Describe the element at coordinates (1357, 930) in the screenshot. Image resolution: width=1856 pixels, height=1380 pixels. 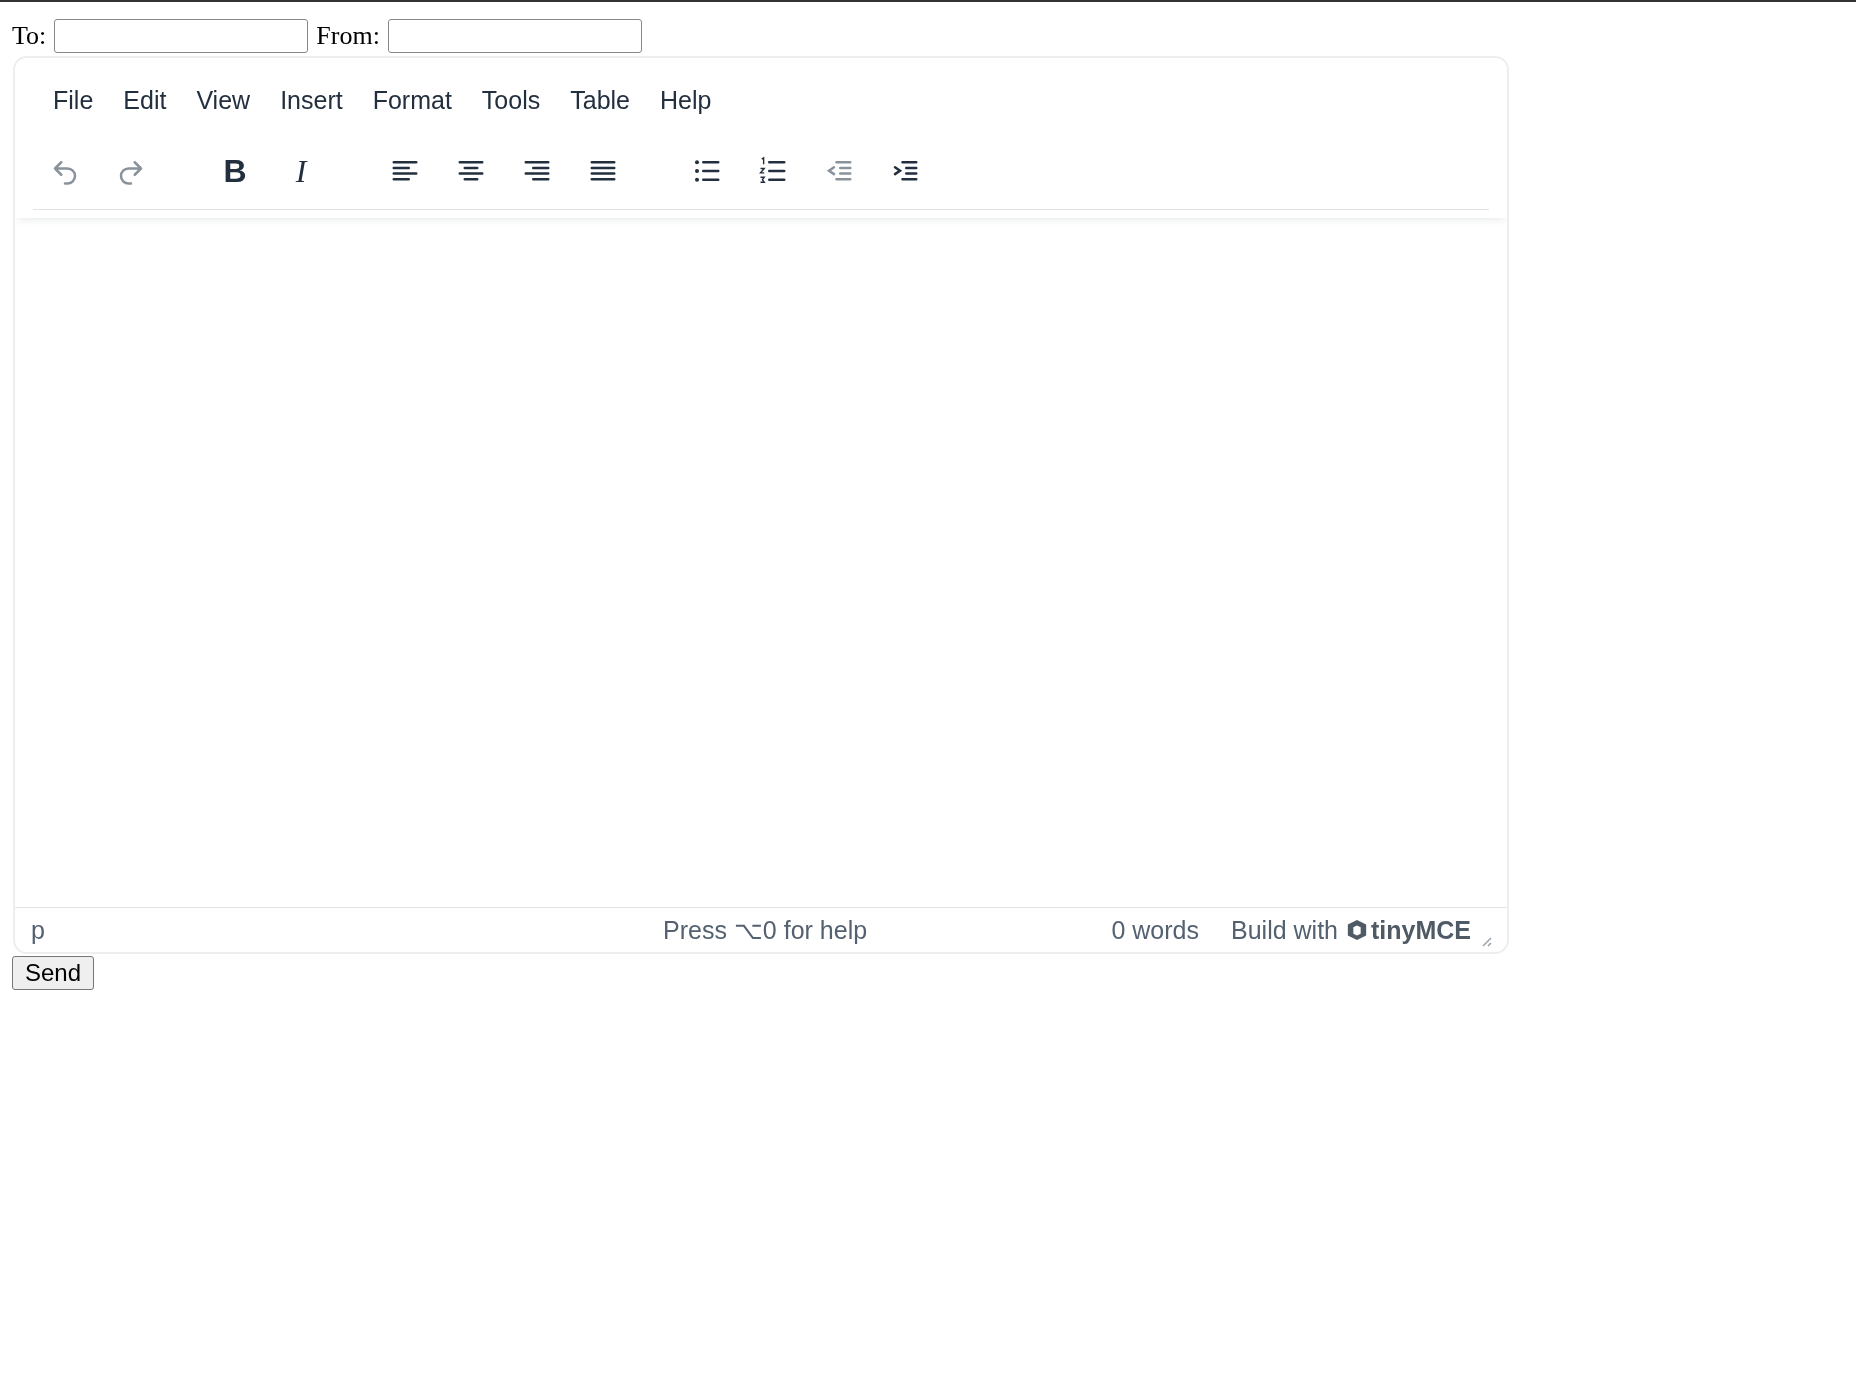
I see `logo-icon` at that location.